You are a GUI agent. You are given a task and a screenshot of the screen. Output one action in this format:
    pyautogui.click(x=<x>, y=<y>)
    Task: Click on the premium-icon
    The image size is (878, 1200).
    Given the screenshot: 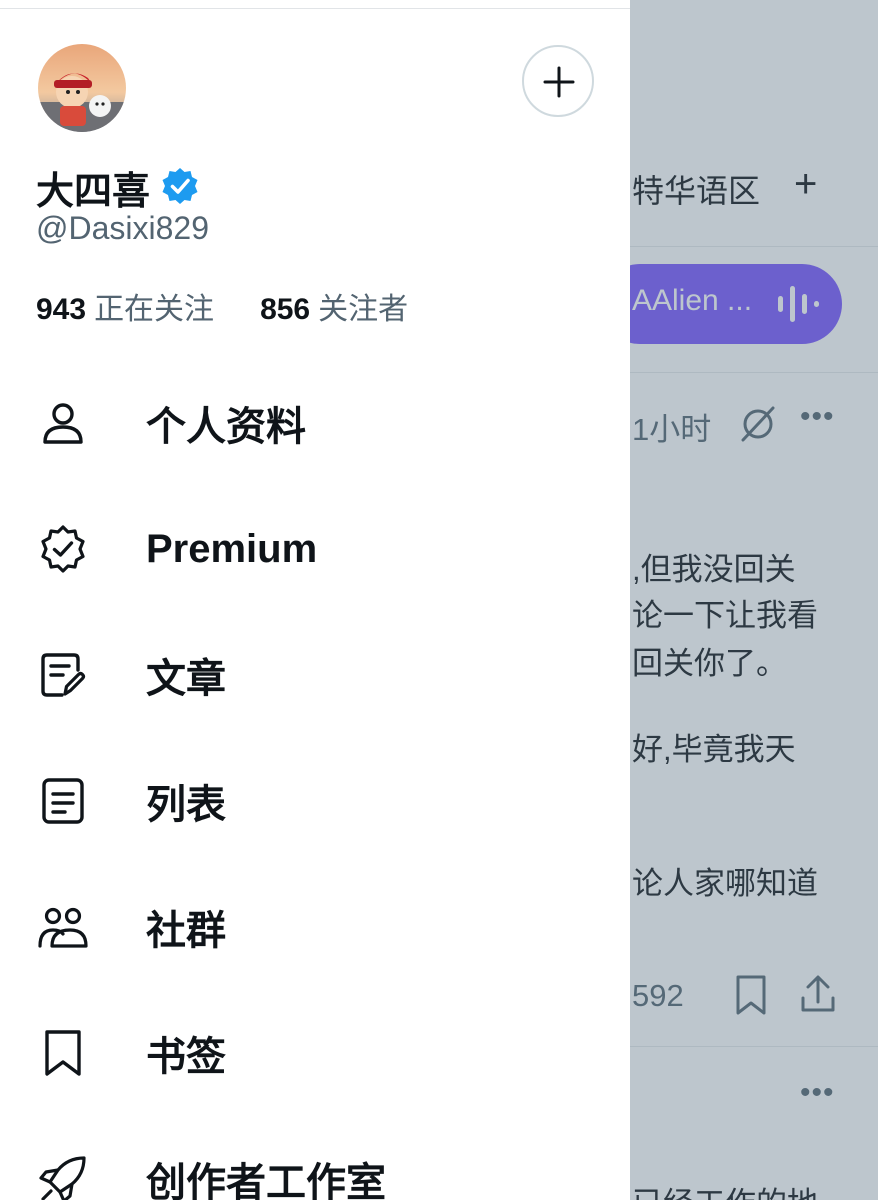 What is the action you would take?
    pyautogui.click(x=63, y=549)
    